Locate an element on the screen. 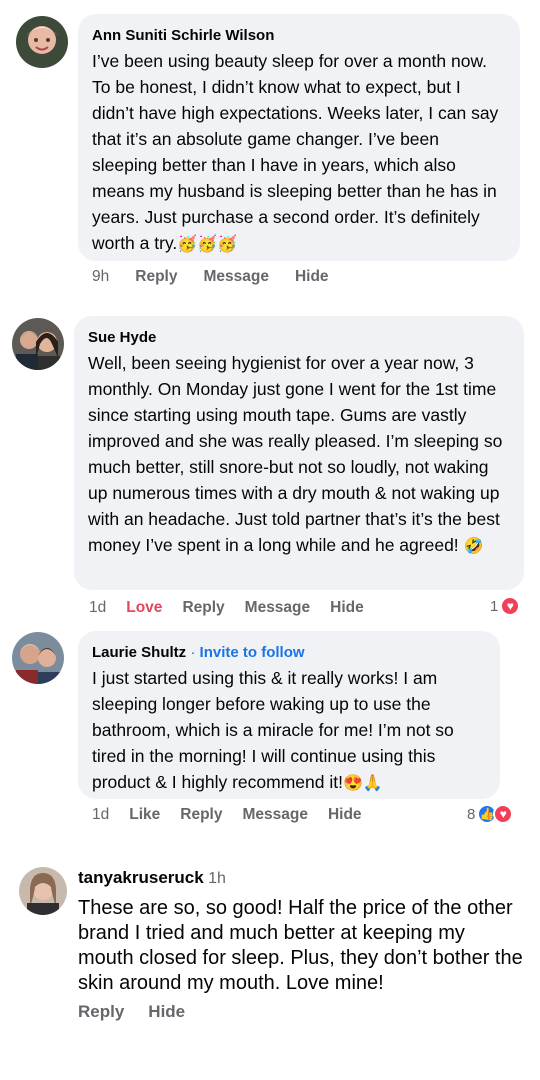  comment-actions: 1d Love Reply Message Hide is located at coordinates (226, 608).